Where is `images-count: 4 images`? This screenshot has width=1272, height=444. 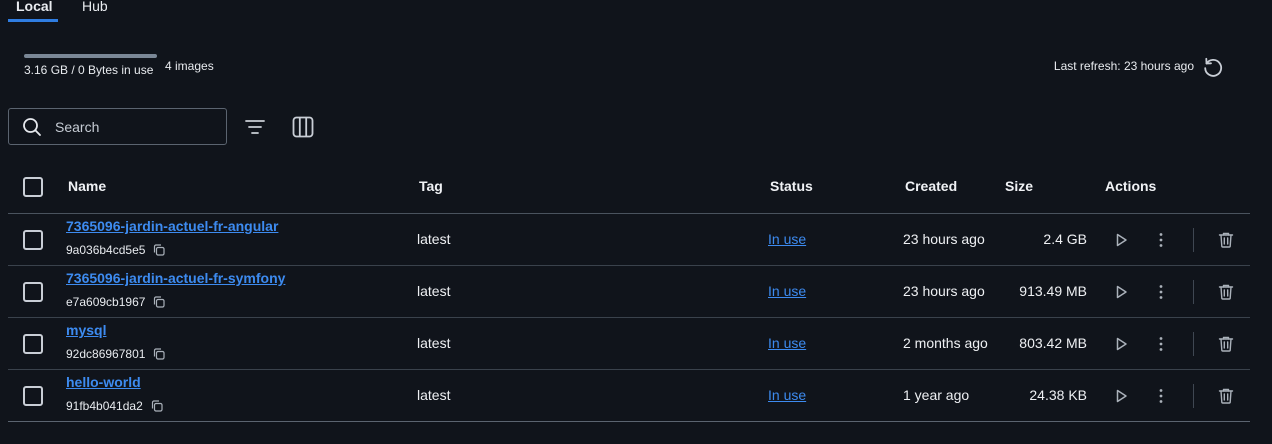 images-count: 4 images is located at coordinates (189, 66).